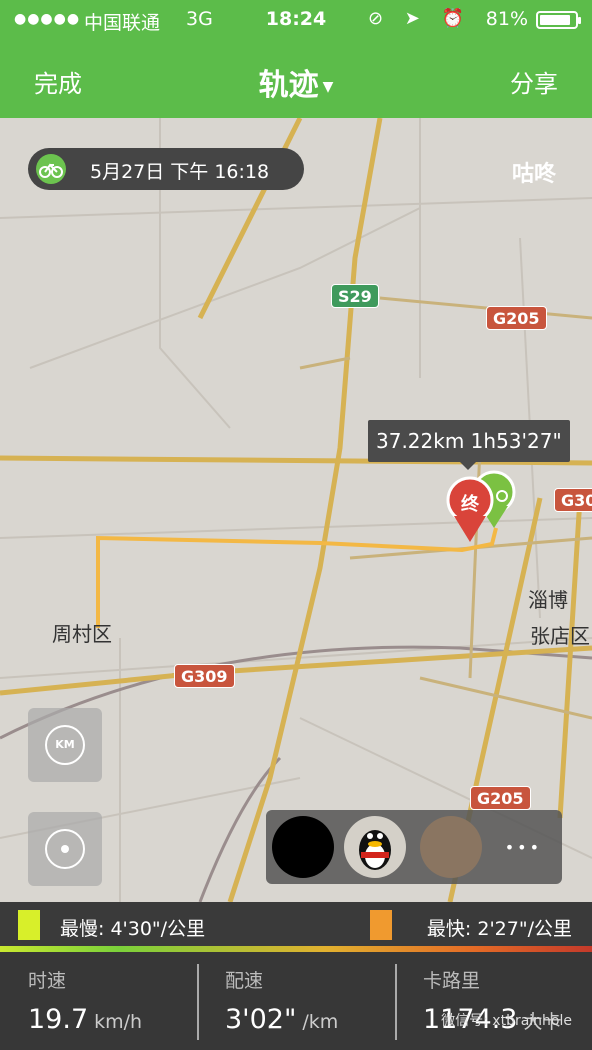  What do you see at coordinates (133, 929) in the screenshot?
I see `slowest-pace: 最慢: 4'30"/公里` at bounding box center [133, 929].